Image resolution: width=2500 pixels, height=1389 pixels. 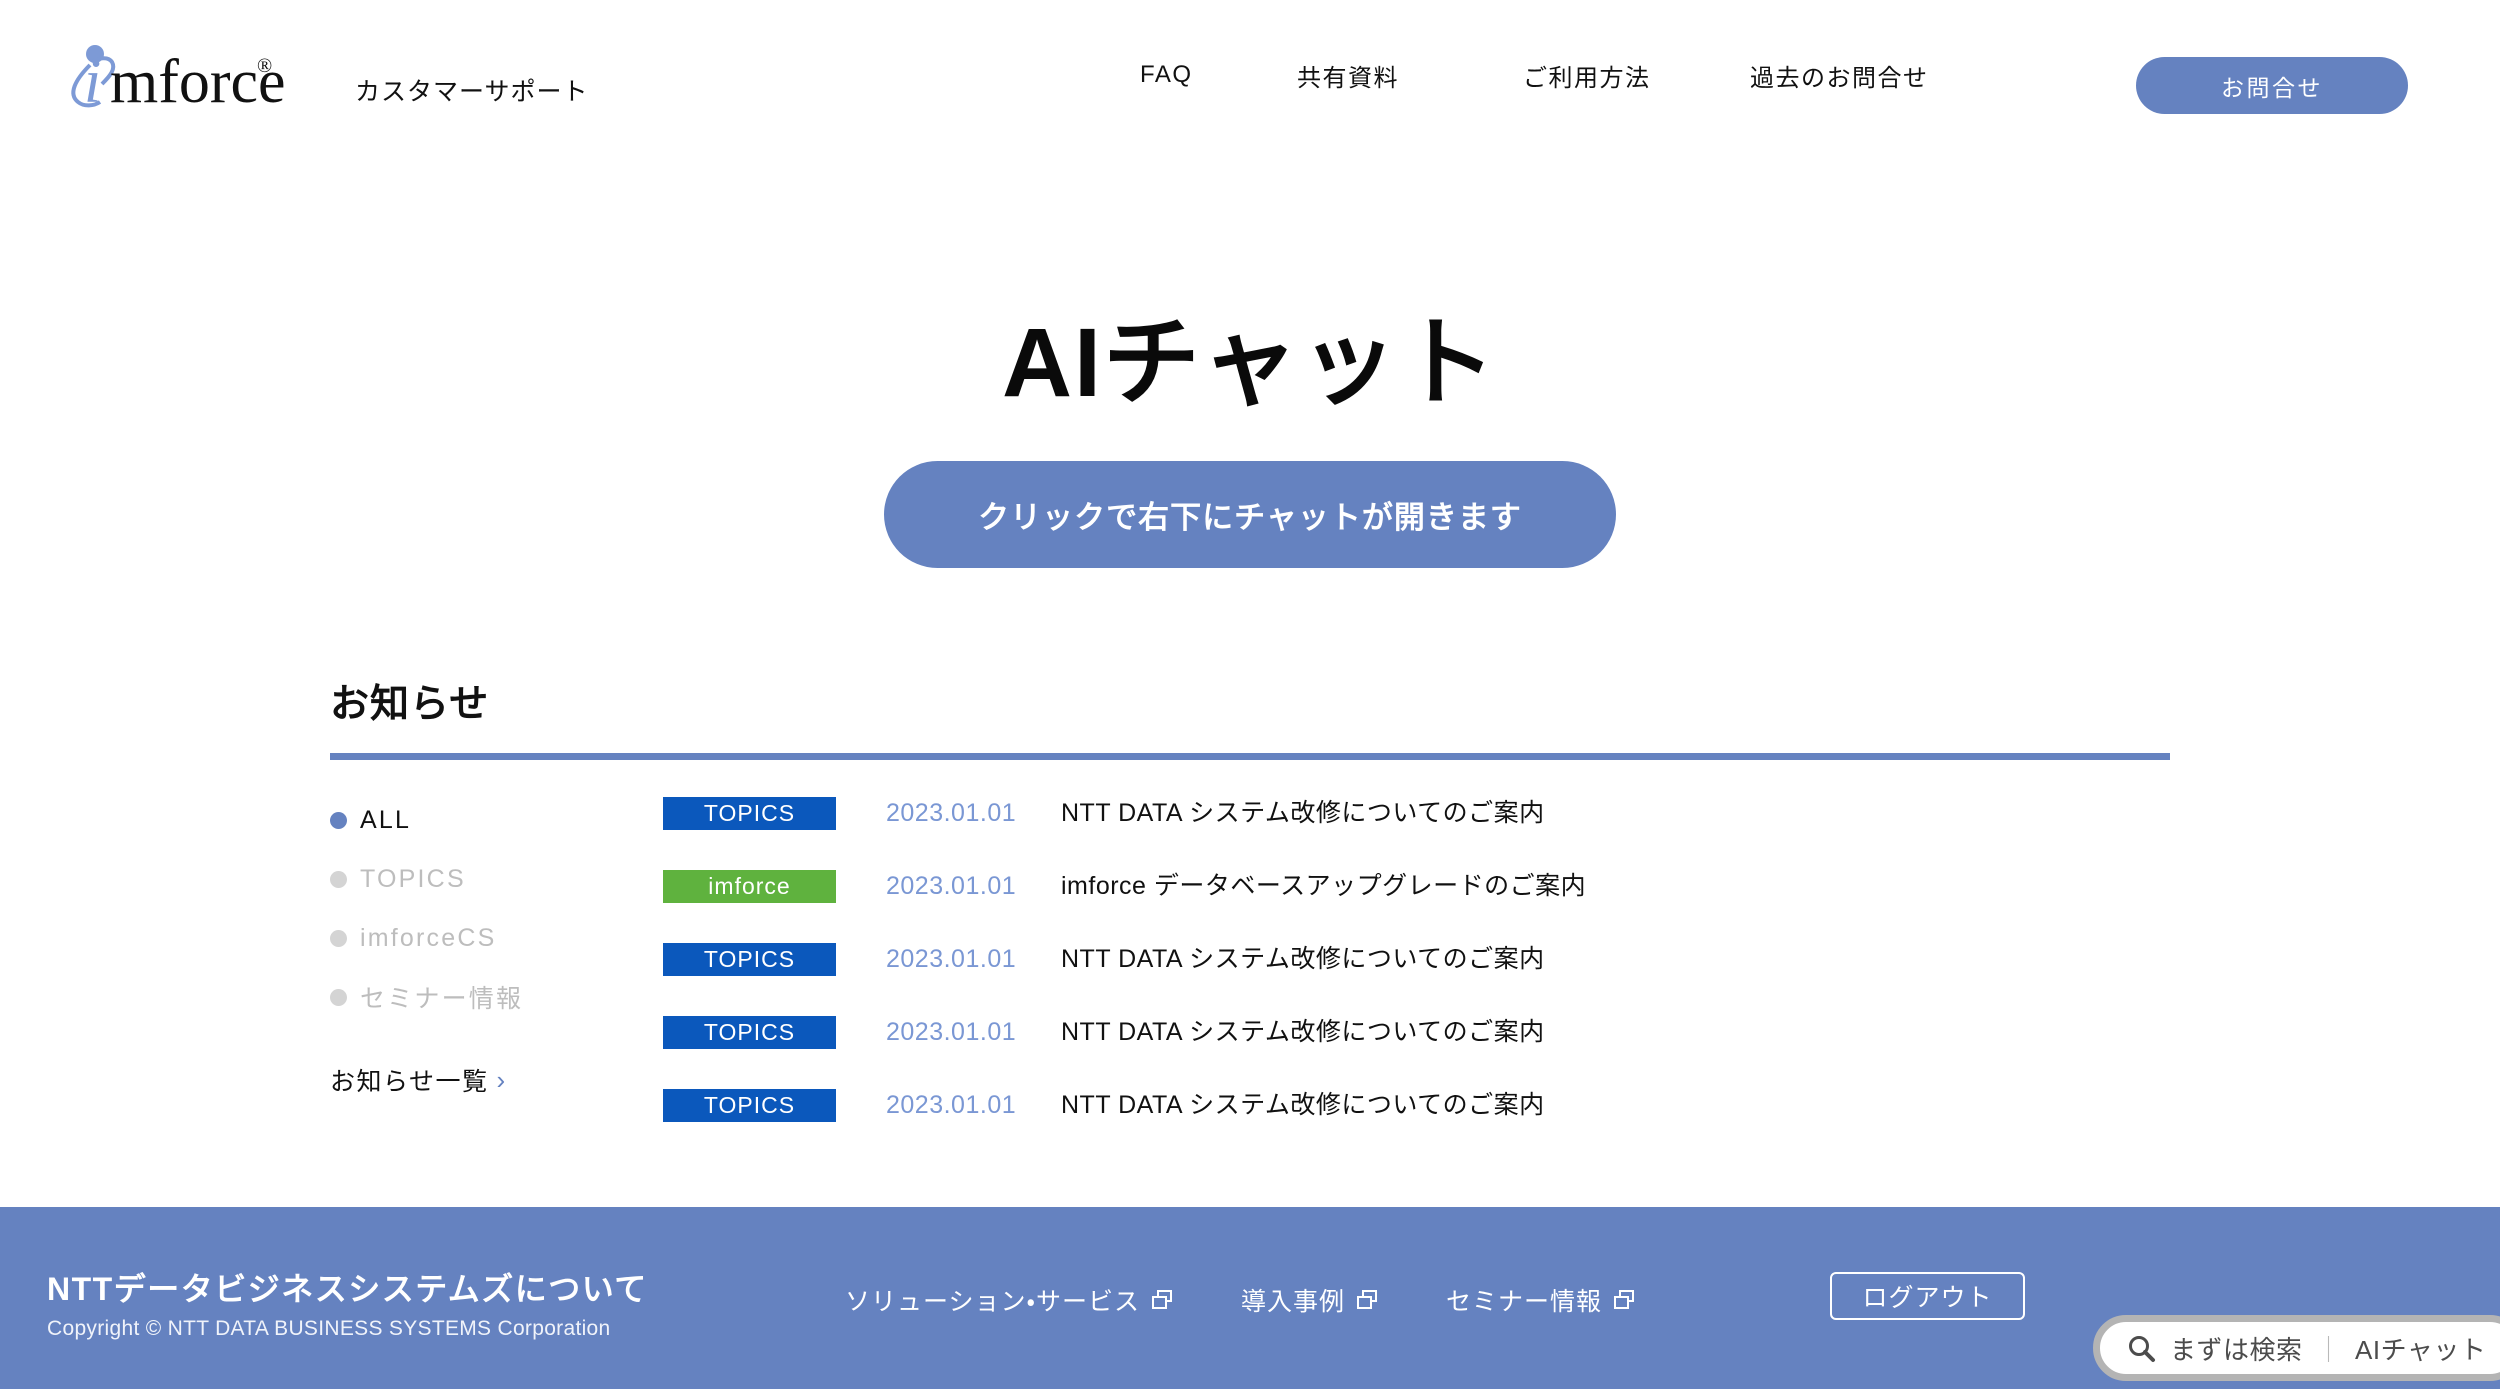 I want to click on news-list-link: お知らせ一覧 ›, so click(x=418, y=1080).